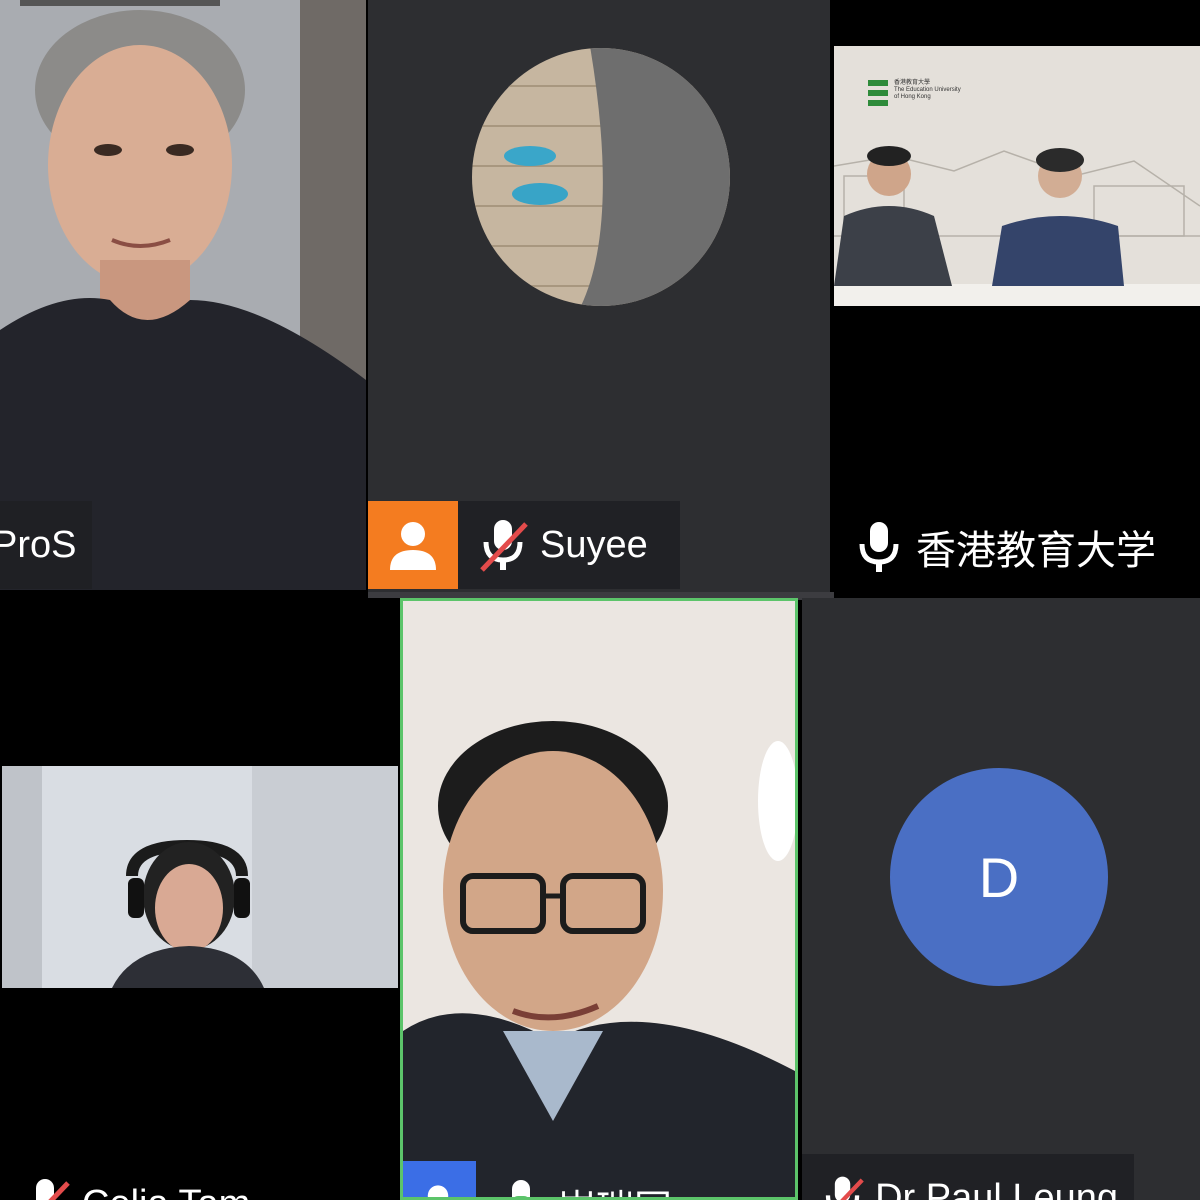 This screenshot has height=1200, width=1200. I want to click on participant-name-bar: Dr Paul Leung, so click(968, 1177).